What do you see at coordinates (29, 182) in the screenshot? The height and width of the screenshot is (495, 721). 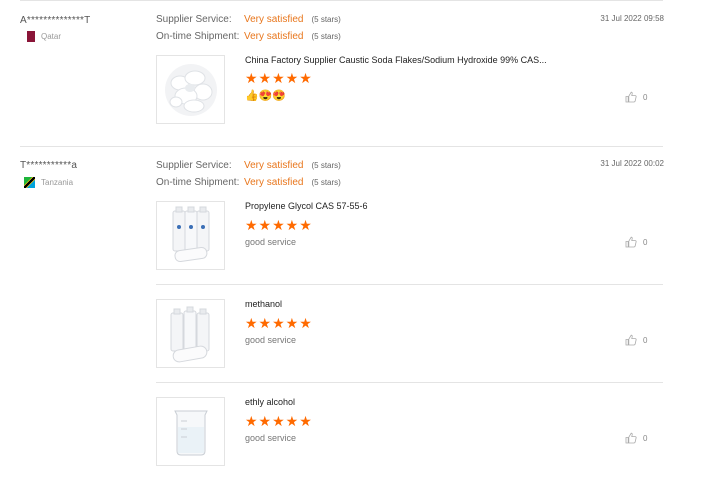 I see `tanzania-flag-icon` at bounding box center [29, 182].